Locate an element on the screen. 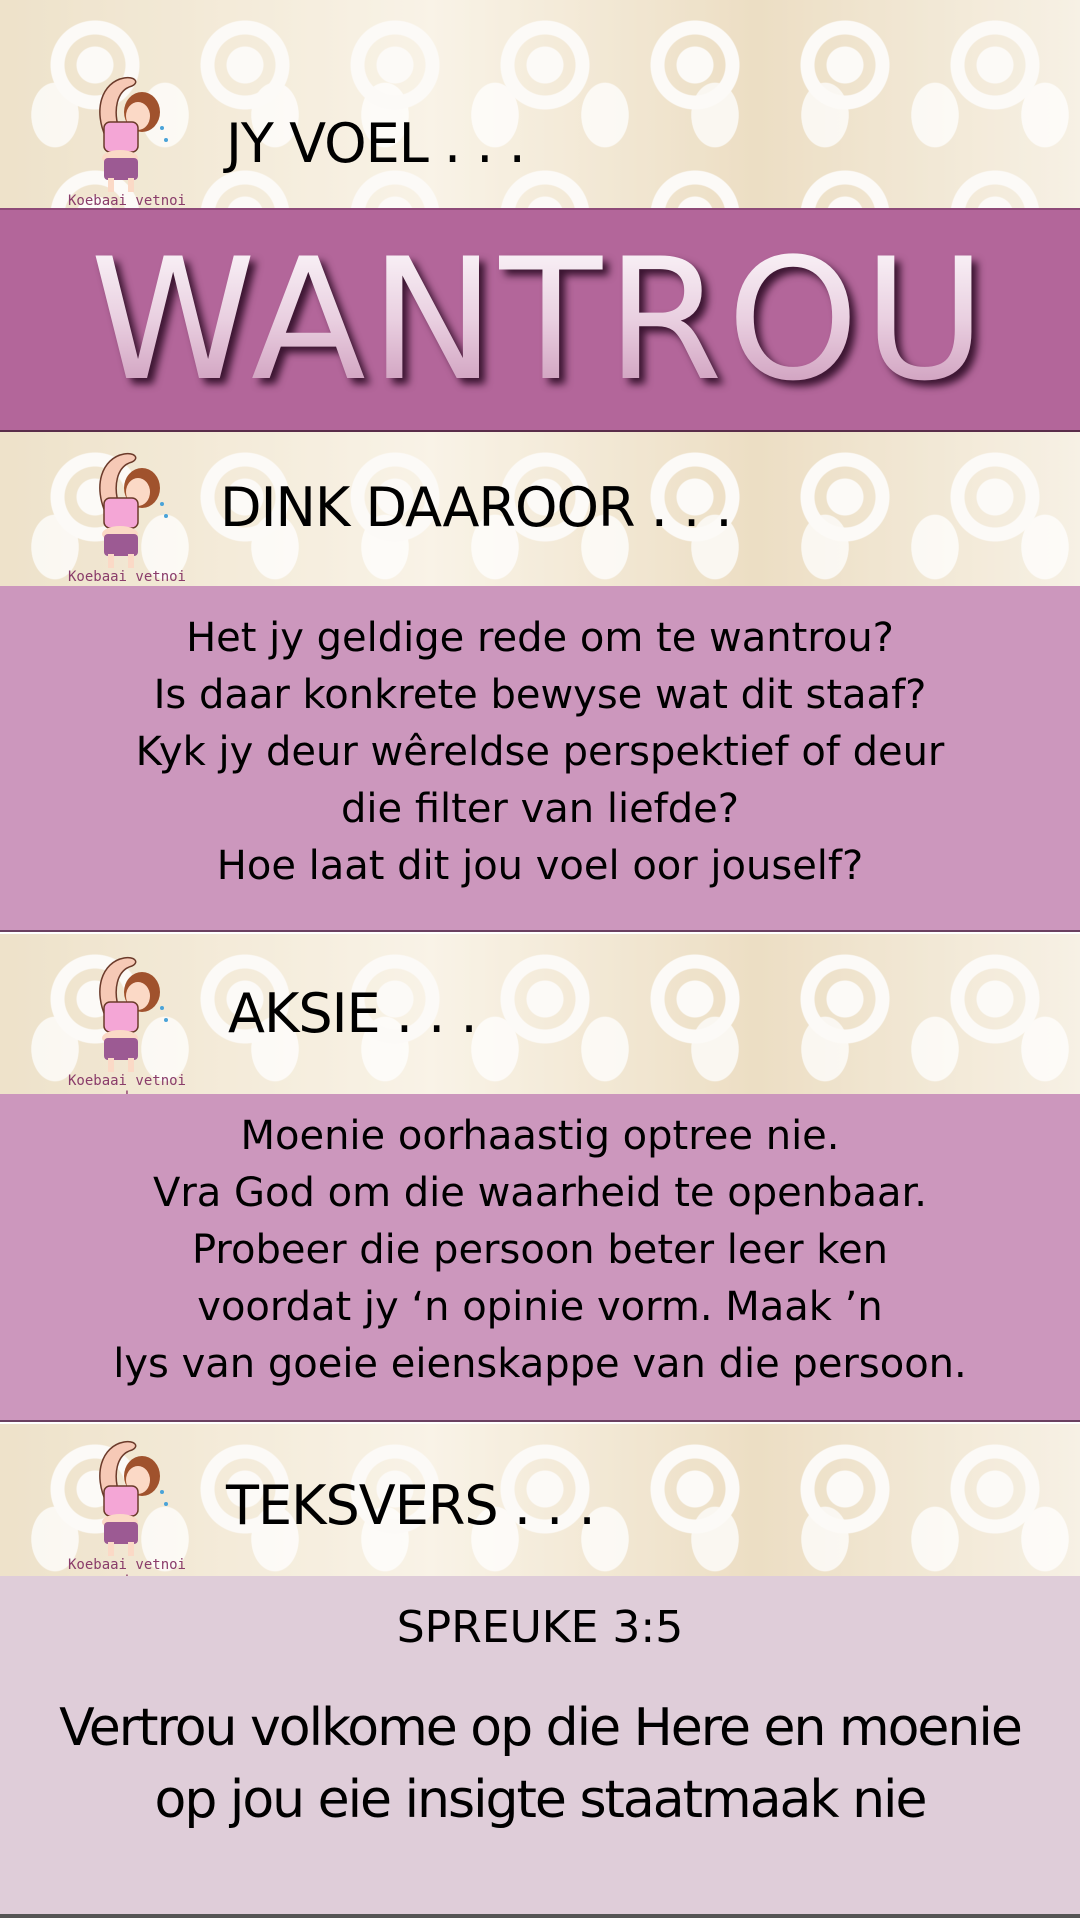 Image resolution: width=1080 pixels, height=1920 pixels. emotion-word: WANTROU is located at coordinates (540, 320).